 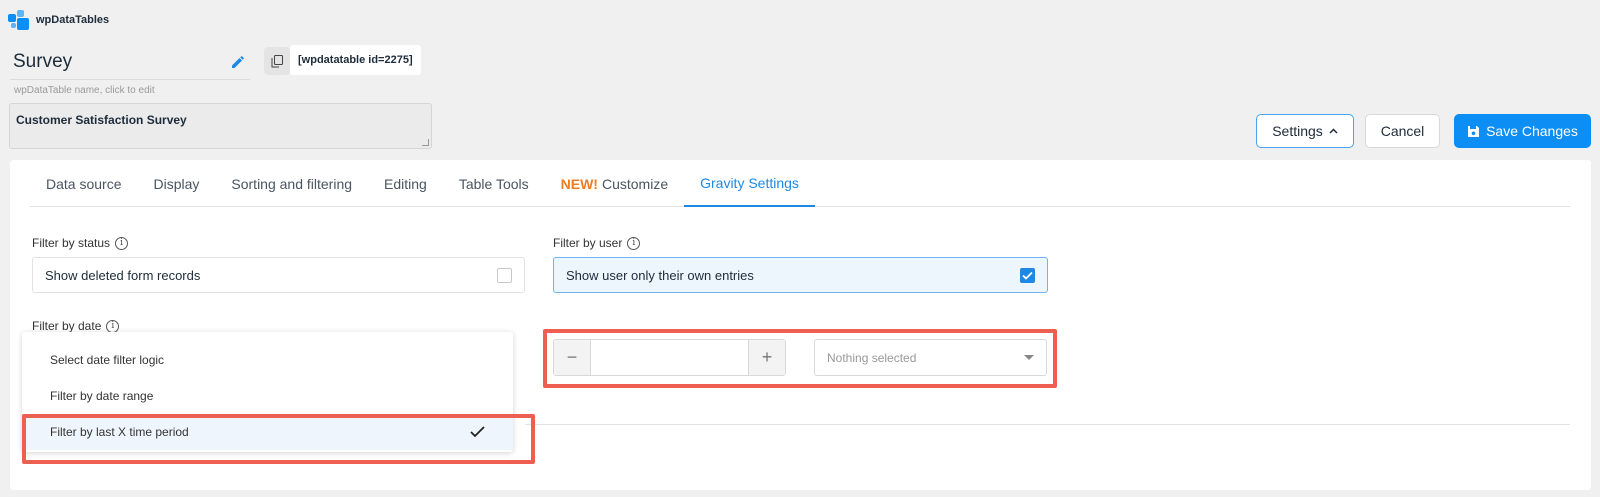 What do you see at coordinates (267, 360) in the screenshot?
I see `option-select-date-filter-logic: Select date filter logic` at bounding box center [267, 360].